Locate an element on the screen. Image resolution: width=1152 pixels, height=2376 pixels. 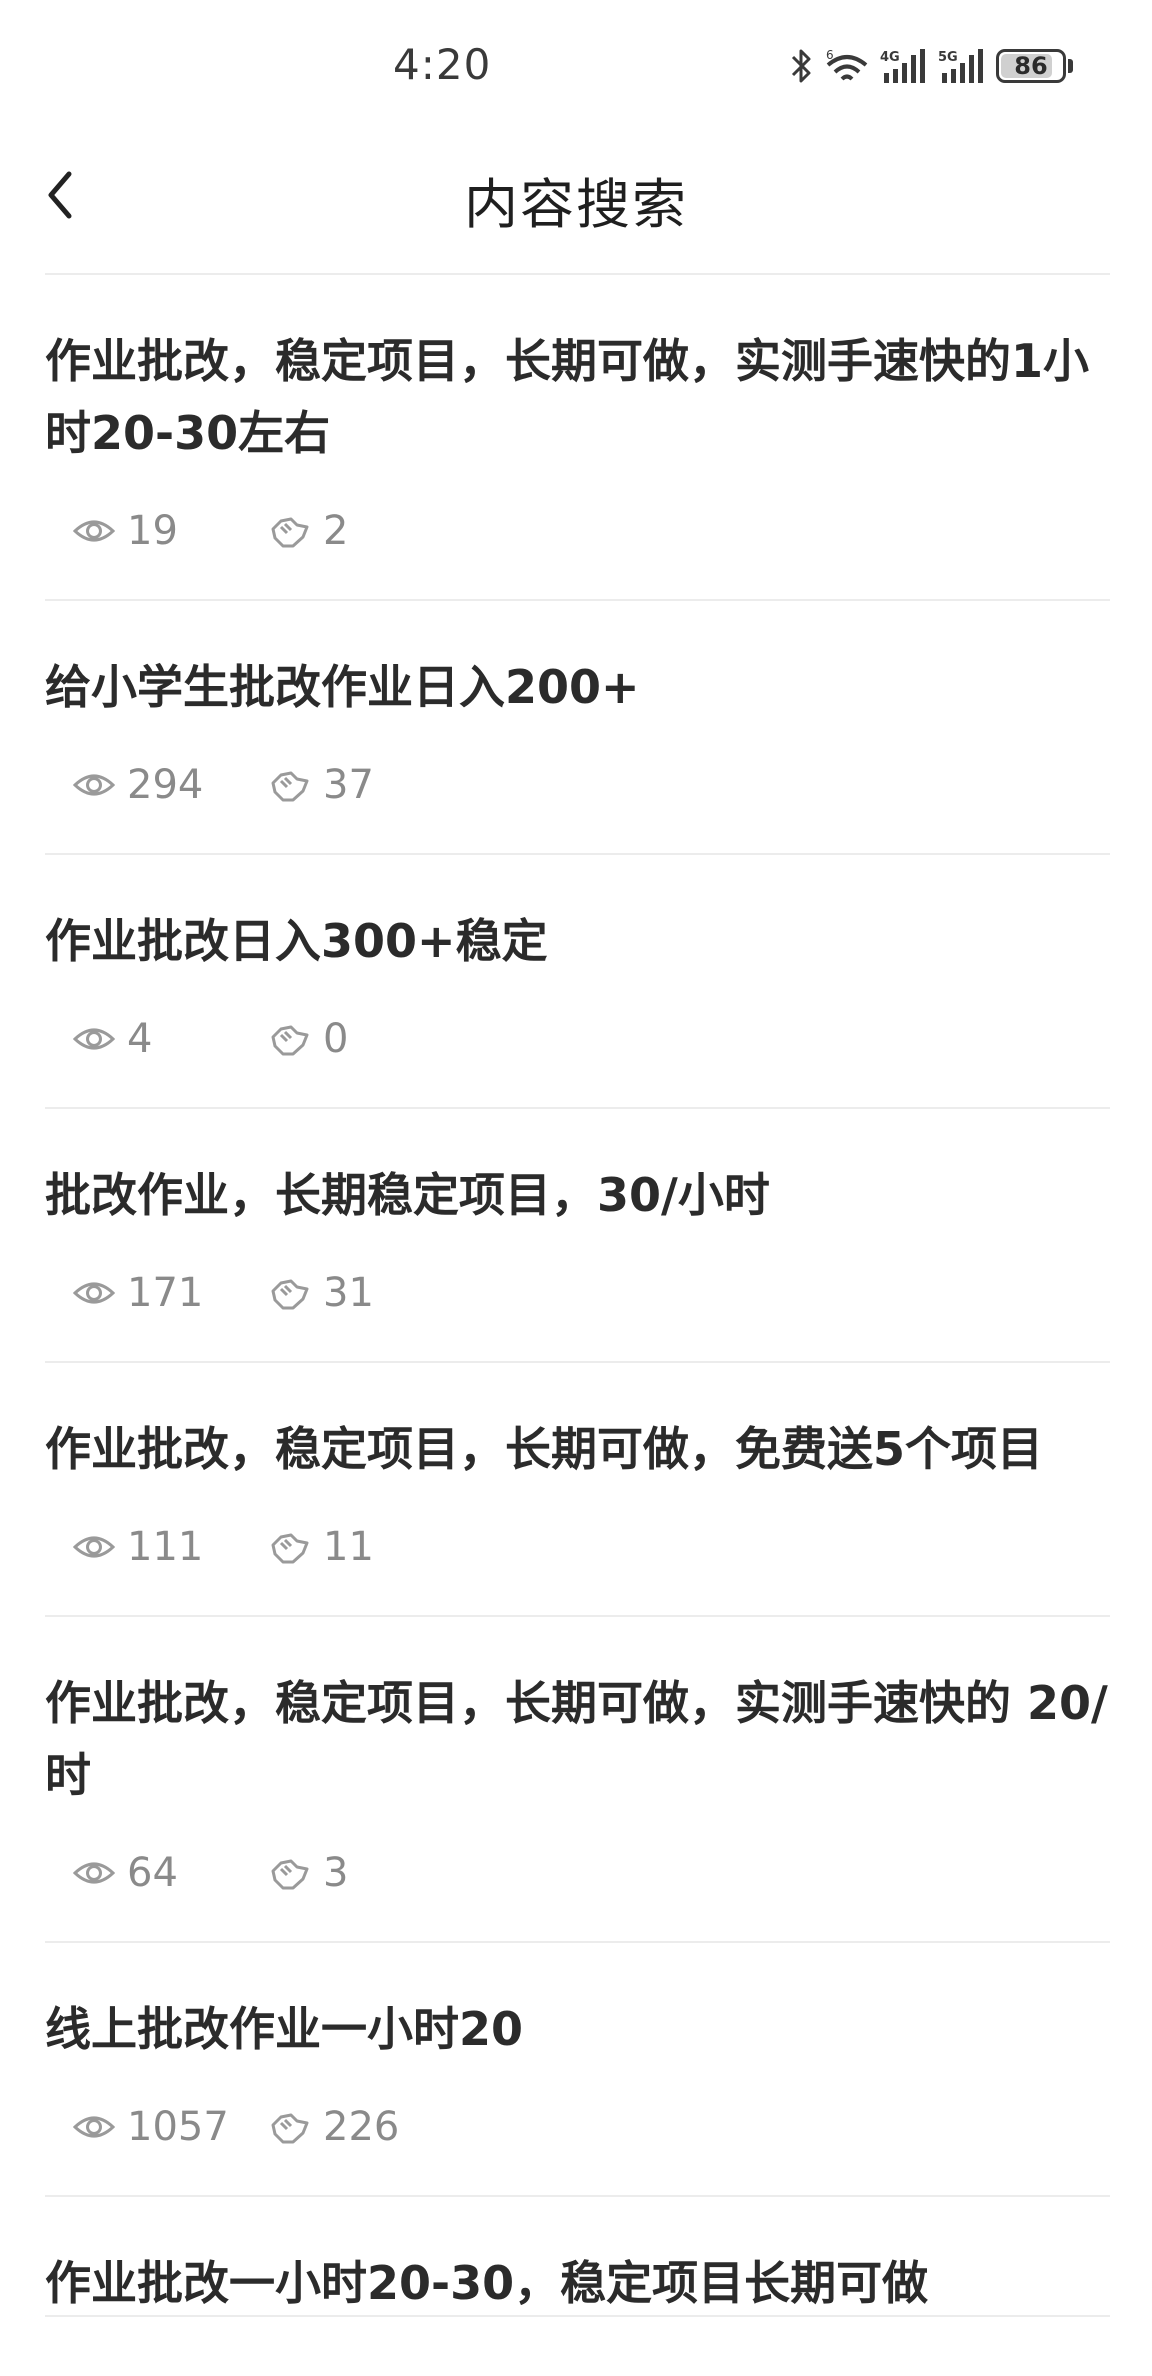
result-item: 作业批改一小时20-30，稳定项目长期可做 is located at coordinates (577, 2257).